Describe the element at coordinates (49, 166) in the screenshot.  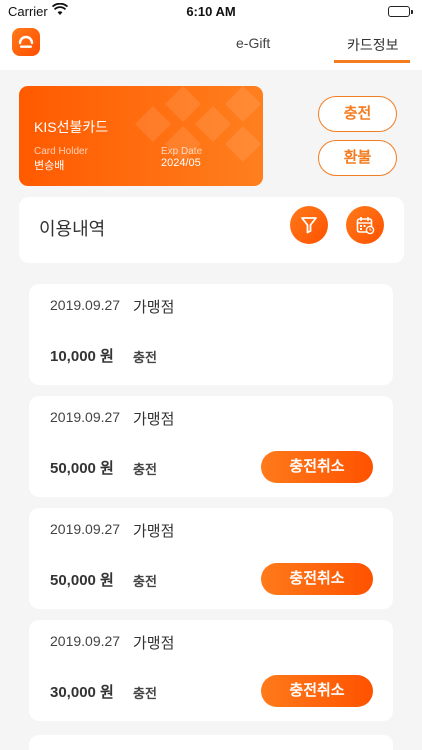
I see `card-holder-value: 변승배` at that location.